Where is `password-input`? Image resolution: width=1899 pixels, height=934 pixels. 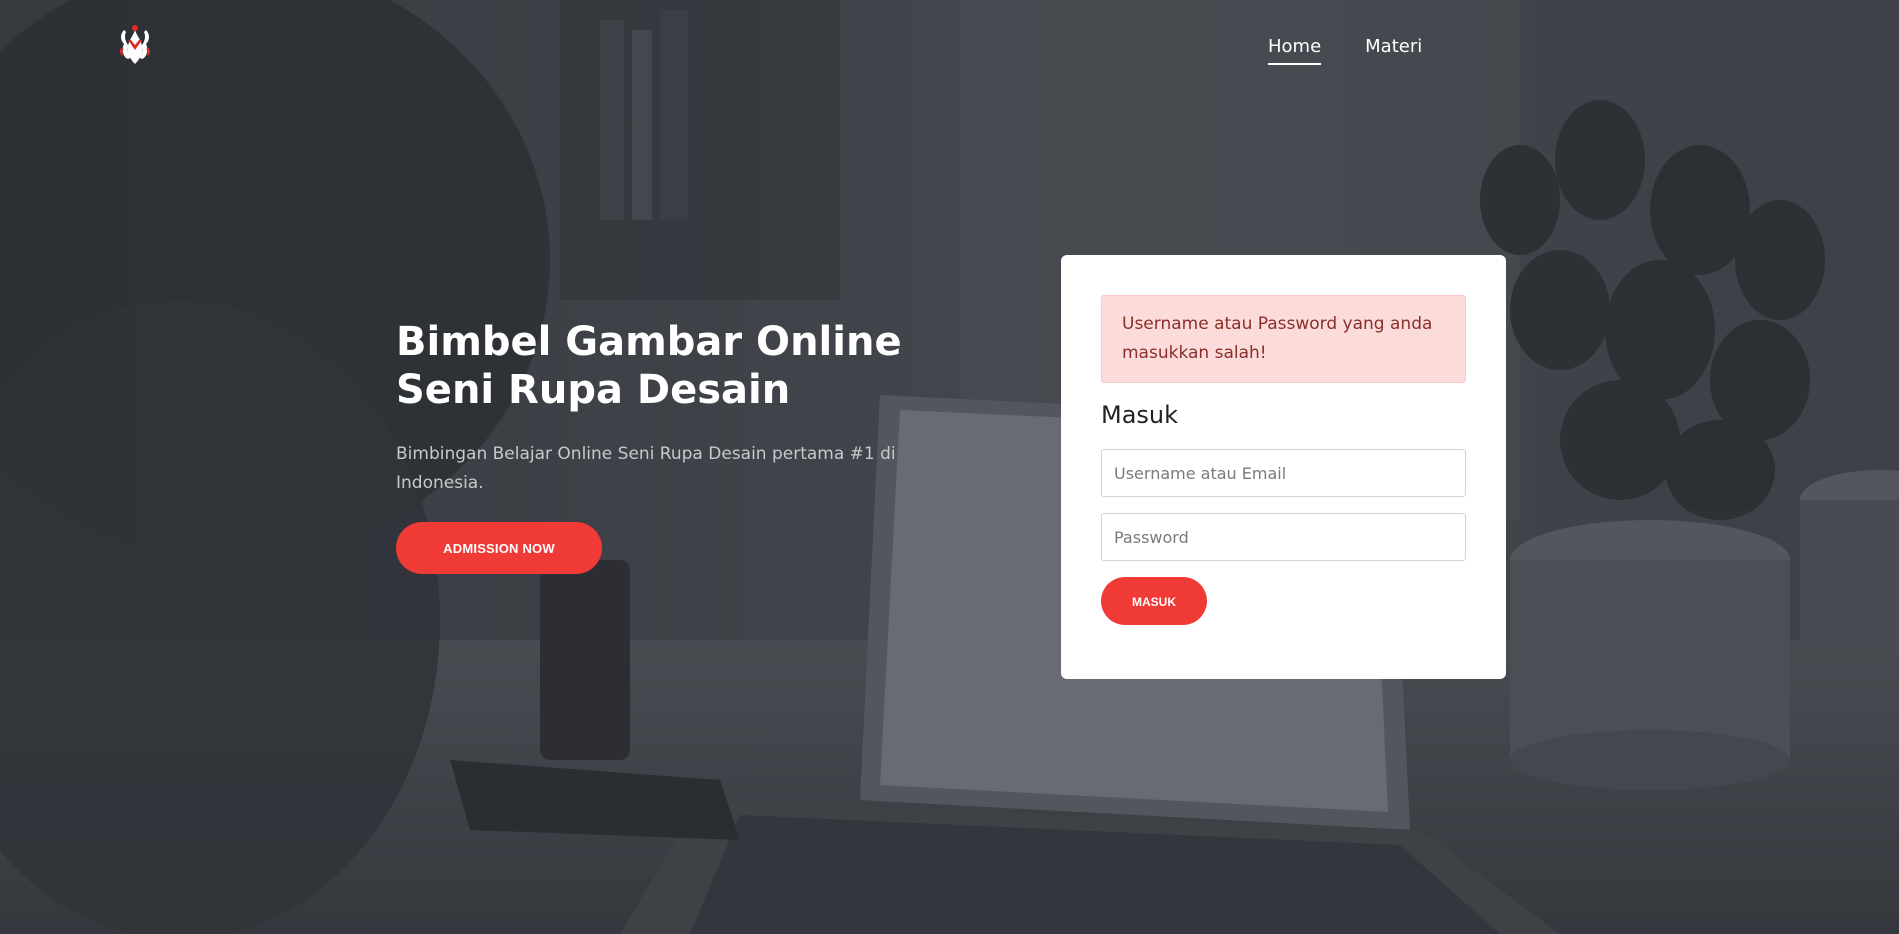
password-input is located at coordinates (1283, 537).